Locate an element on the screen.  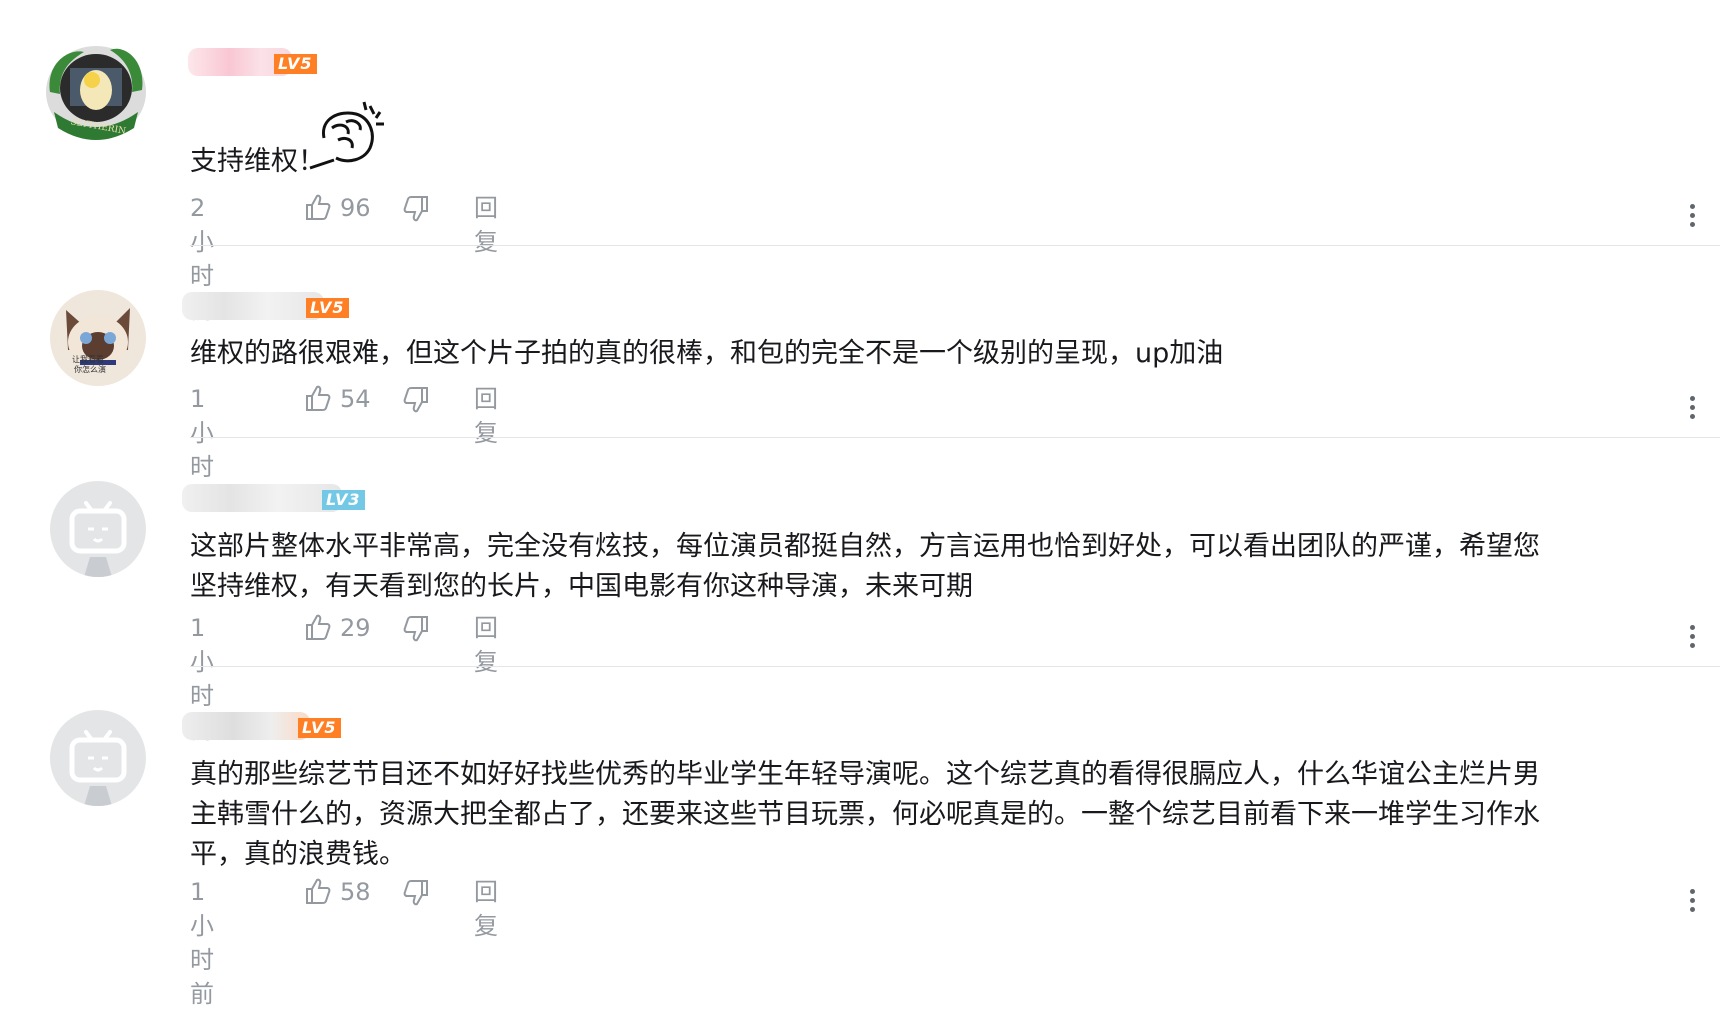
level-badge: LV3 is located at coordinates (343, 500).